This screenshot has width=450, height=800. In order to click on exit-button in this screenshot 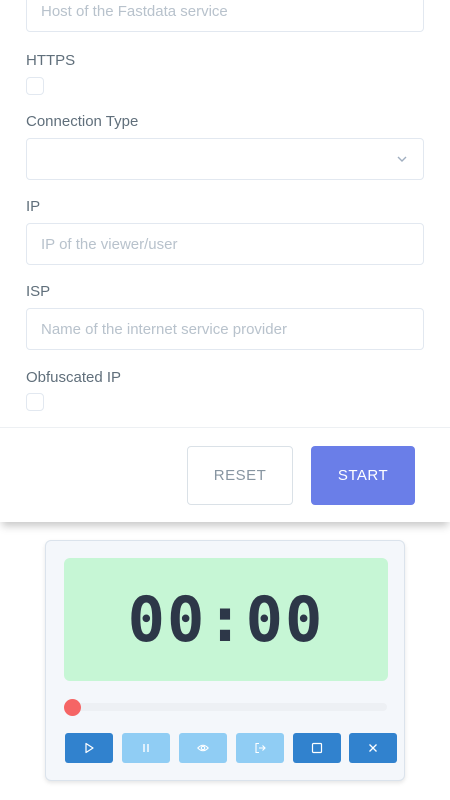, I will do `click(260, 748)`.